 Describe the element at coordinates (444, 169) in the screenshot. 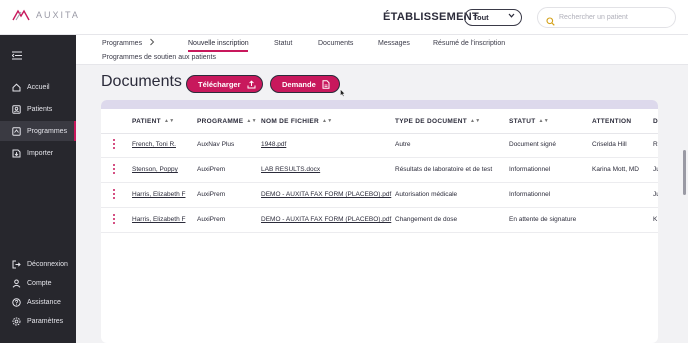

I see `document-type-cell: Résultats de laboratoire et de test` at that location.